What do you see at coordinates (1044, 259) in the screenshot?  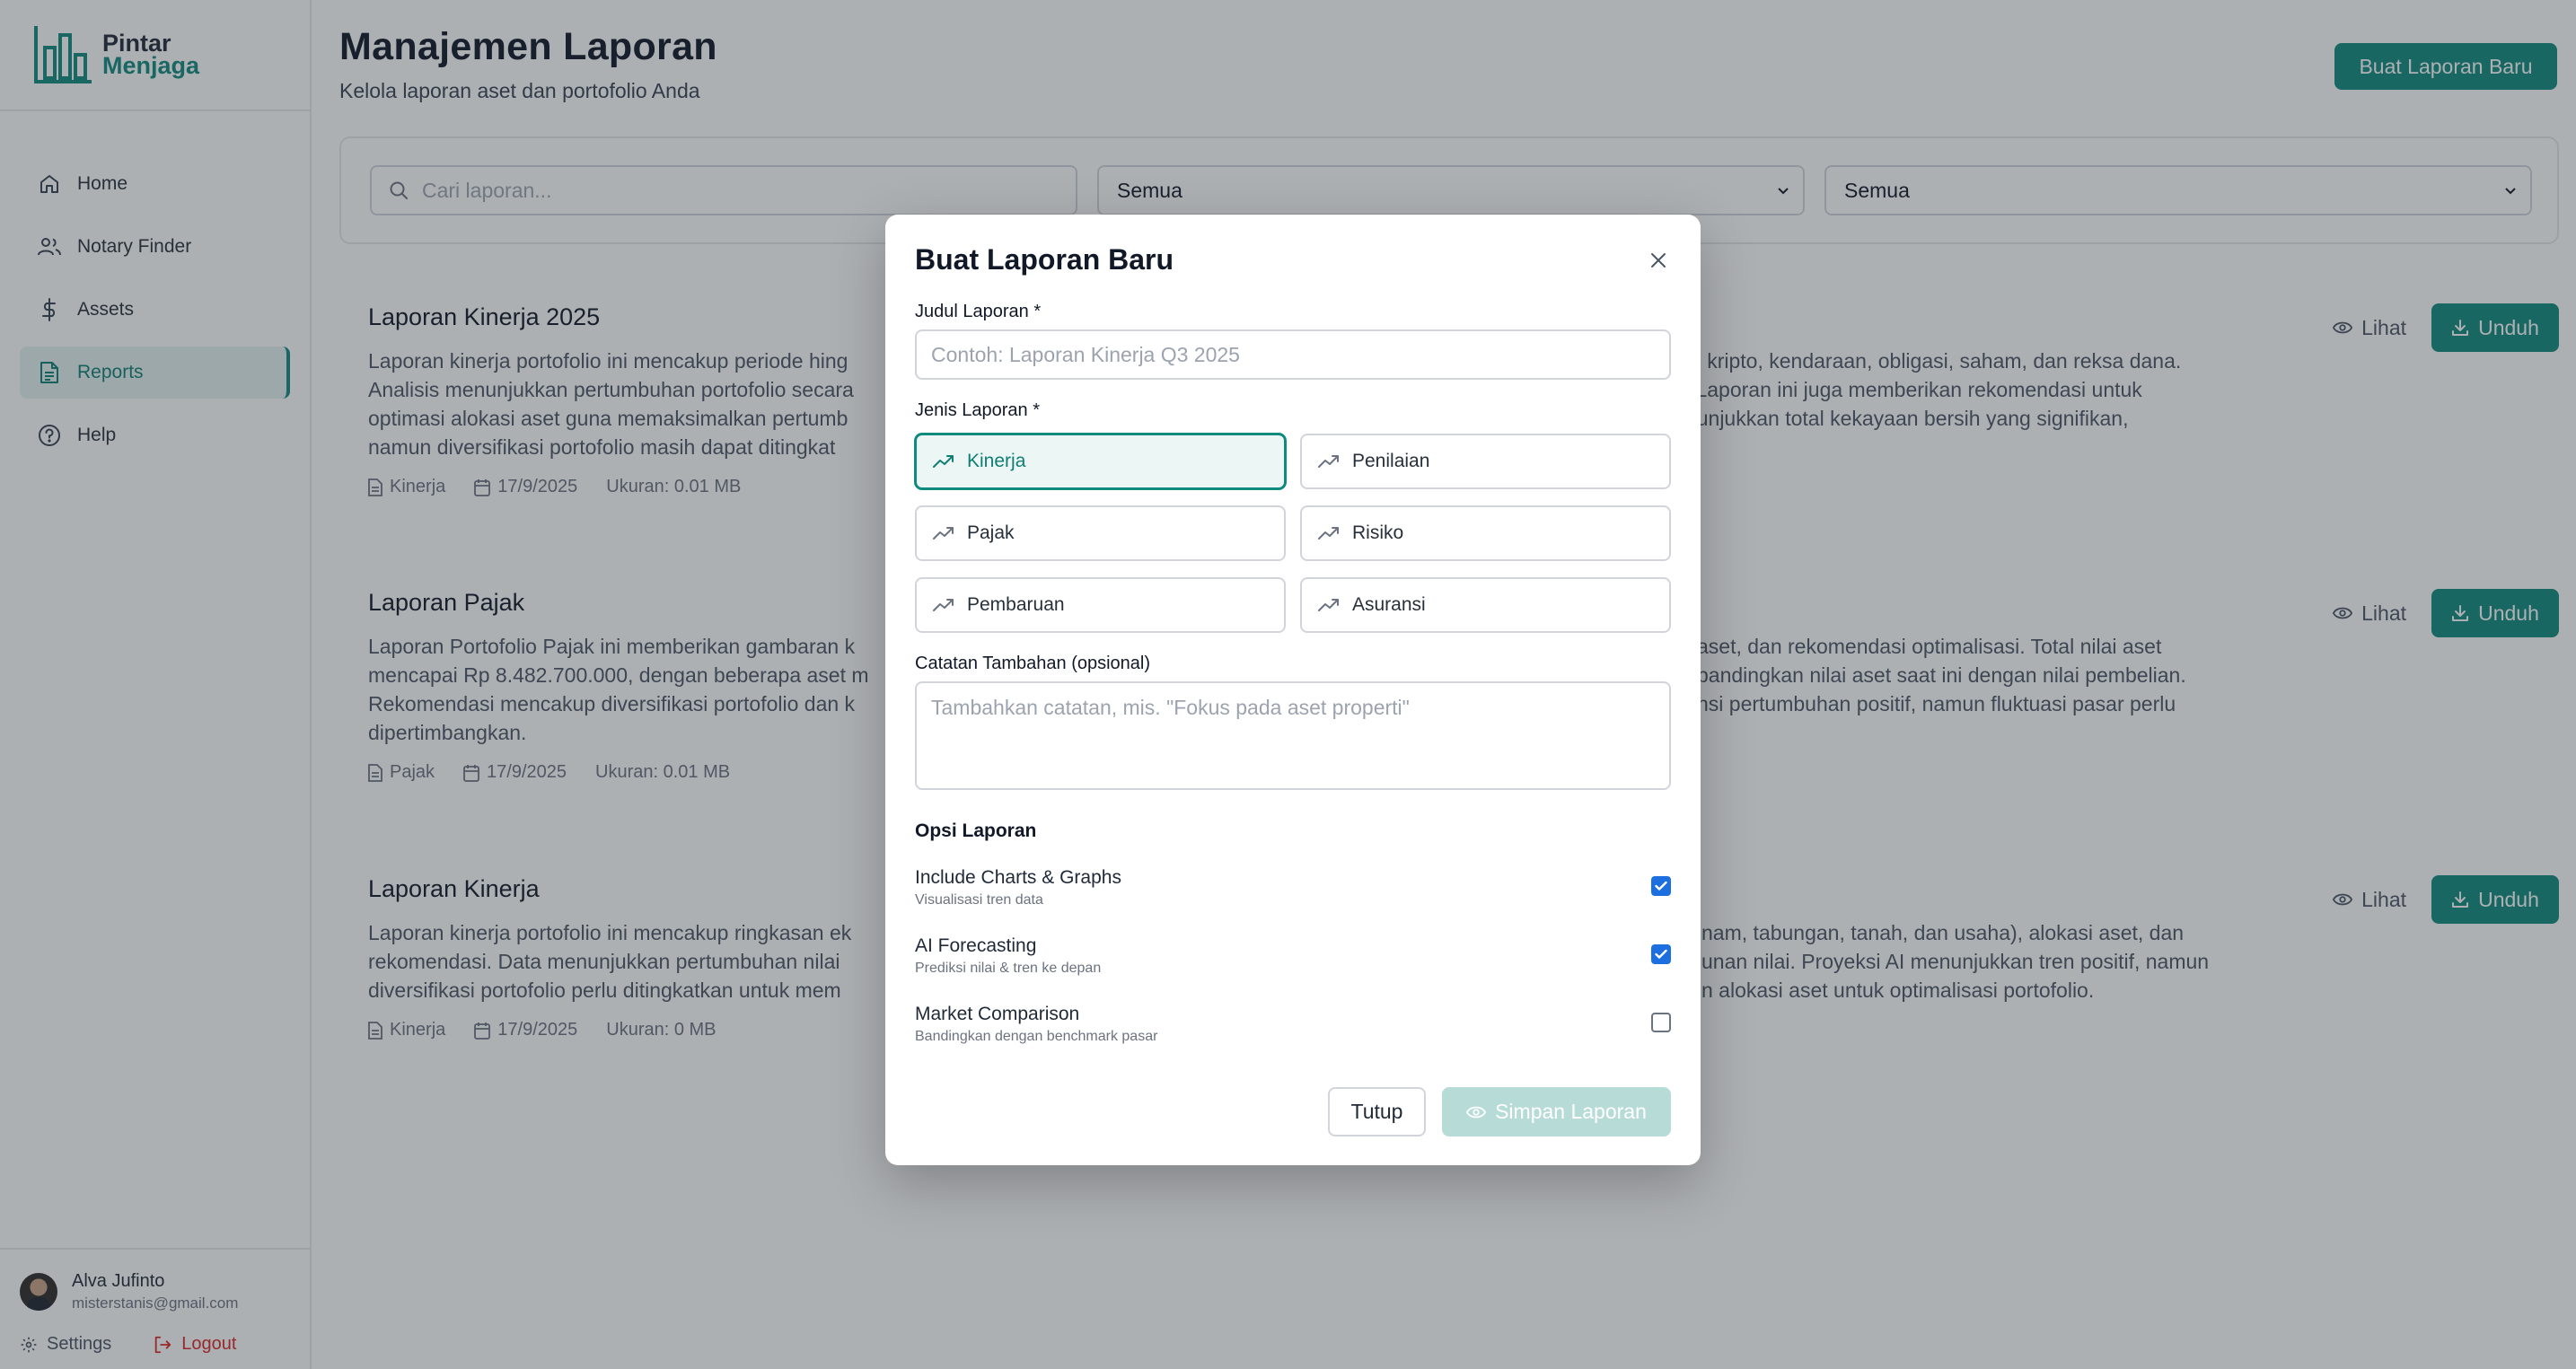 I see `modal-title: Buat Laporan Baru` at bounding box center [1044, 259].